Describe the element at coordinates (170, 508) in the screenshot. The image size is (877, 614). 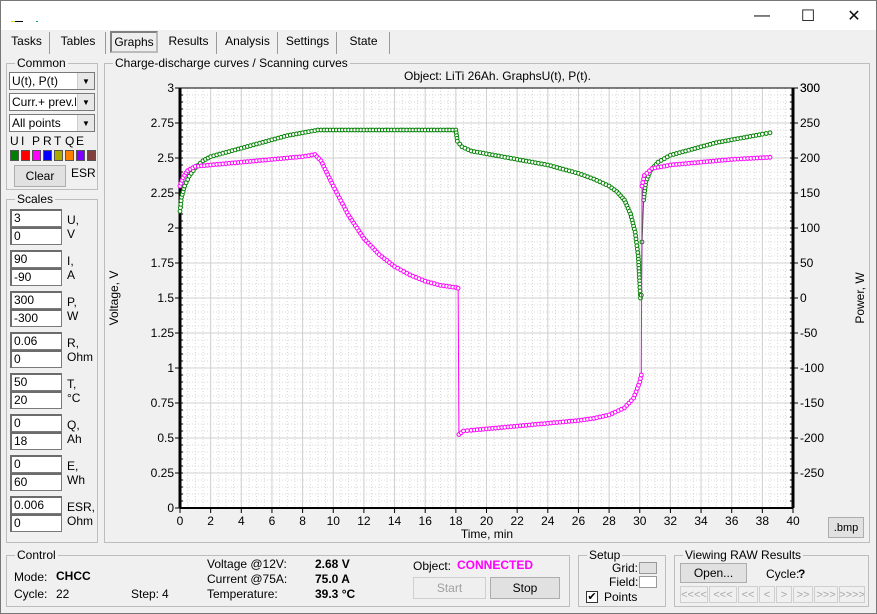
I see `y-tick-label: 0` at that location.